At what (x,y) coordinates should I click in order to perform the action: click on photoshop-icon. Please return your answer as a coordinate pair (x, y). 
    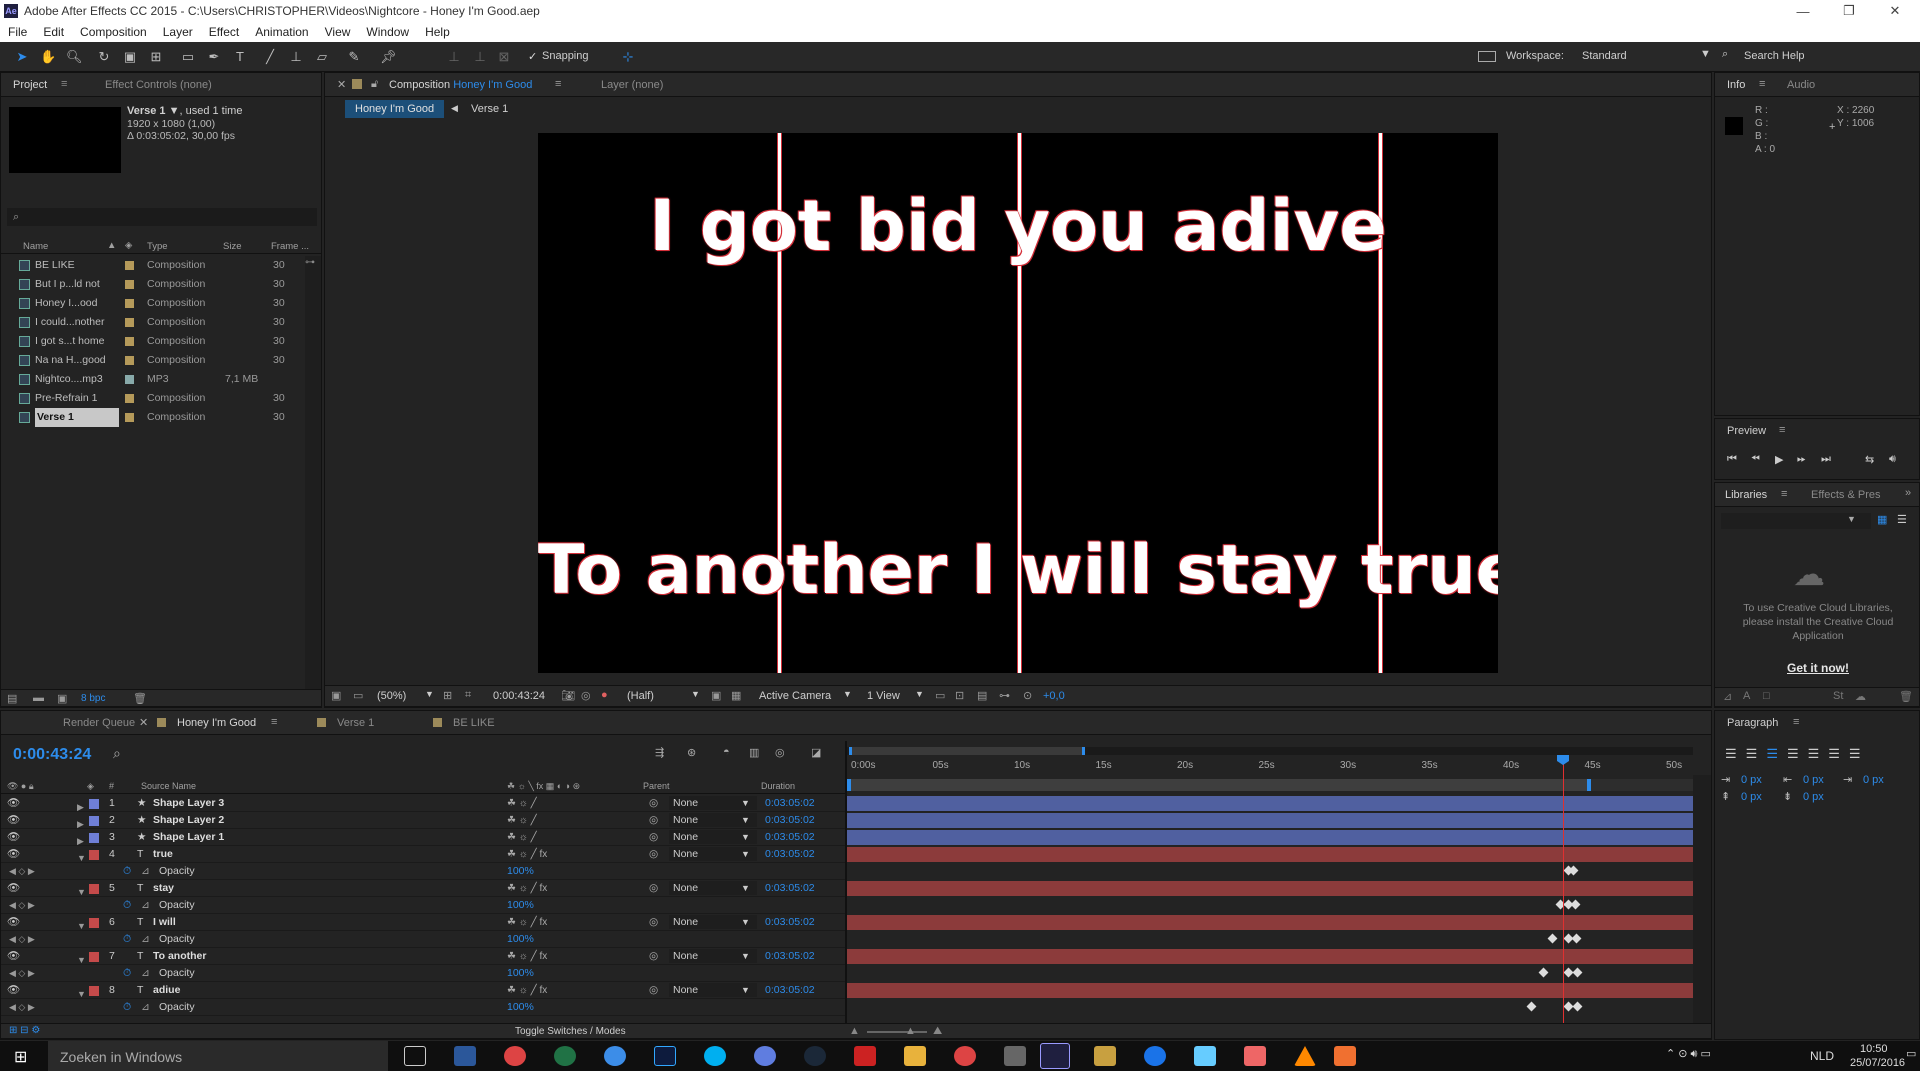
    Looking at the image, I should click on (665, 1056).